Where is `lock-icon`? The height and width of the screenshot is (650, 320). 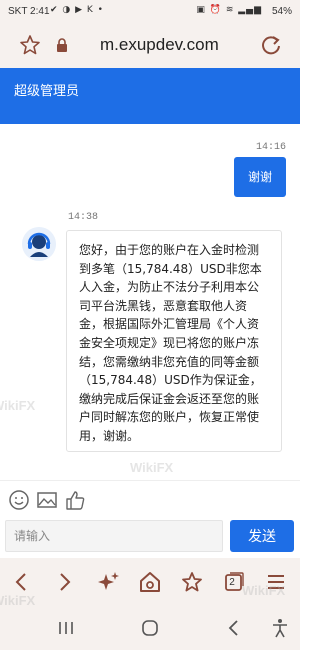 lock-icon is located at coordinates (62, 45).